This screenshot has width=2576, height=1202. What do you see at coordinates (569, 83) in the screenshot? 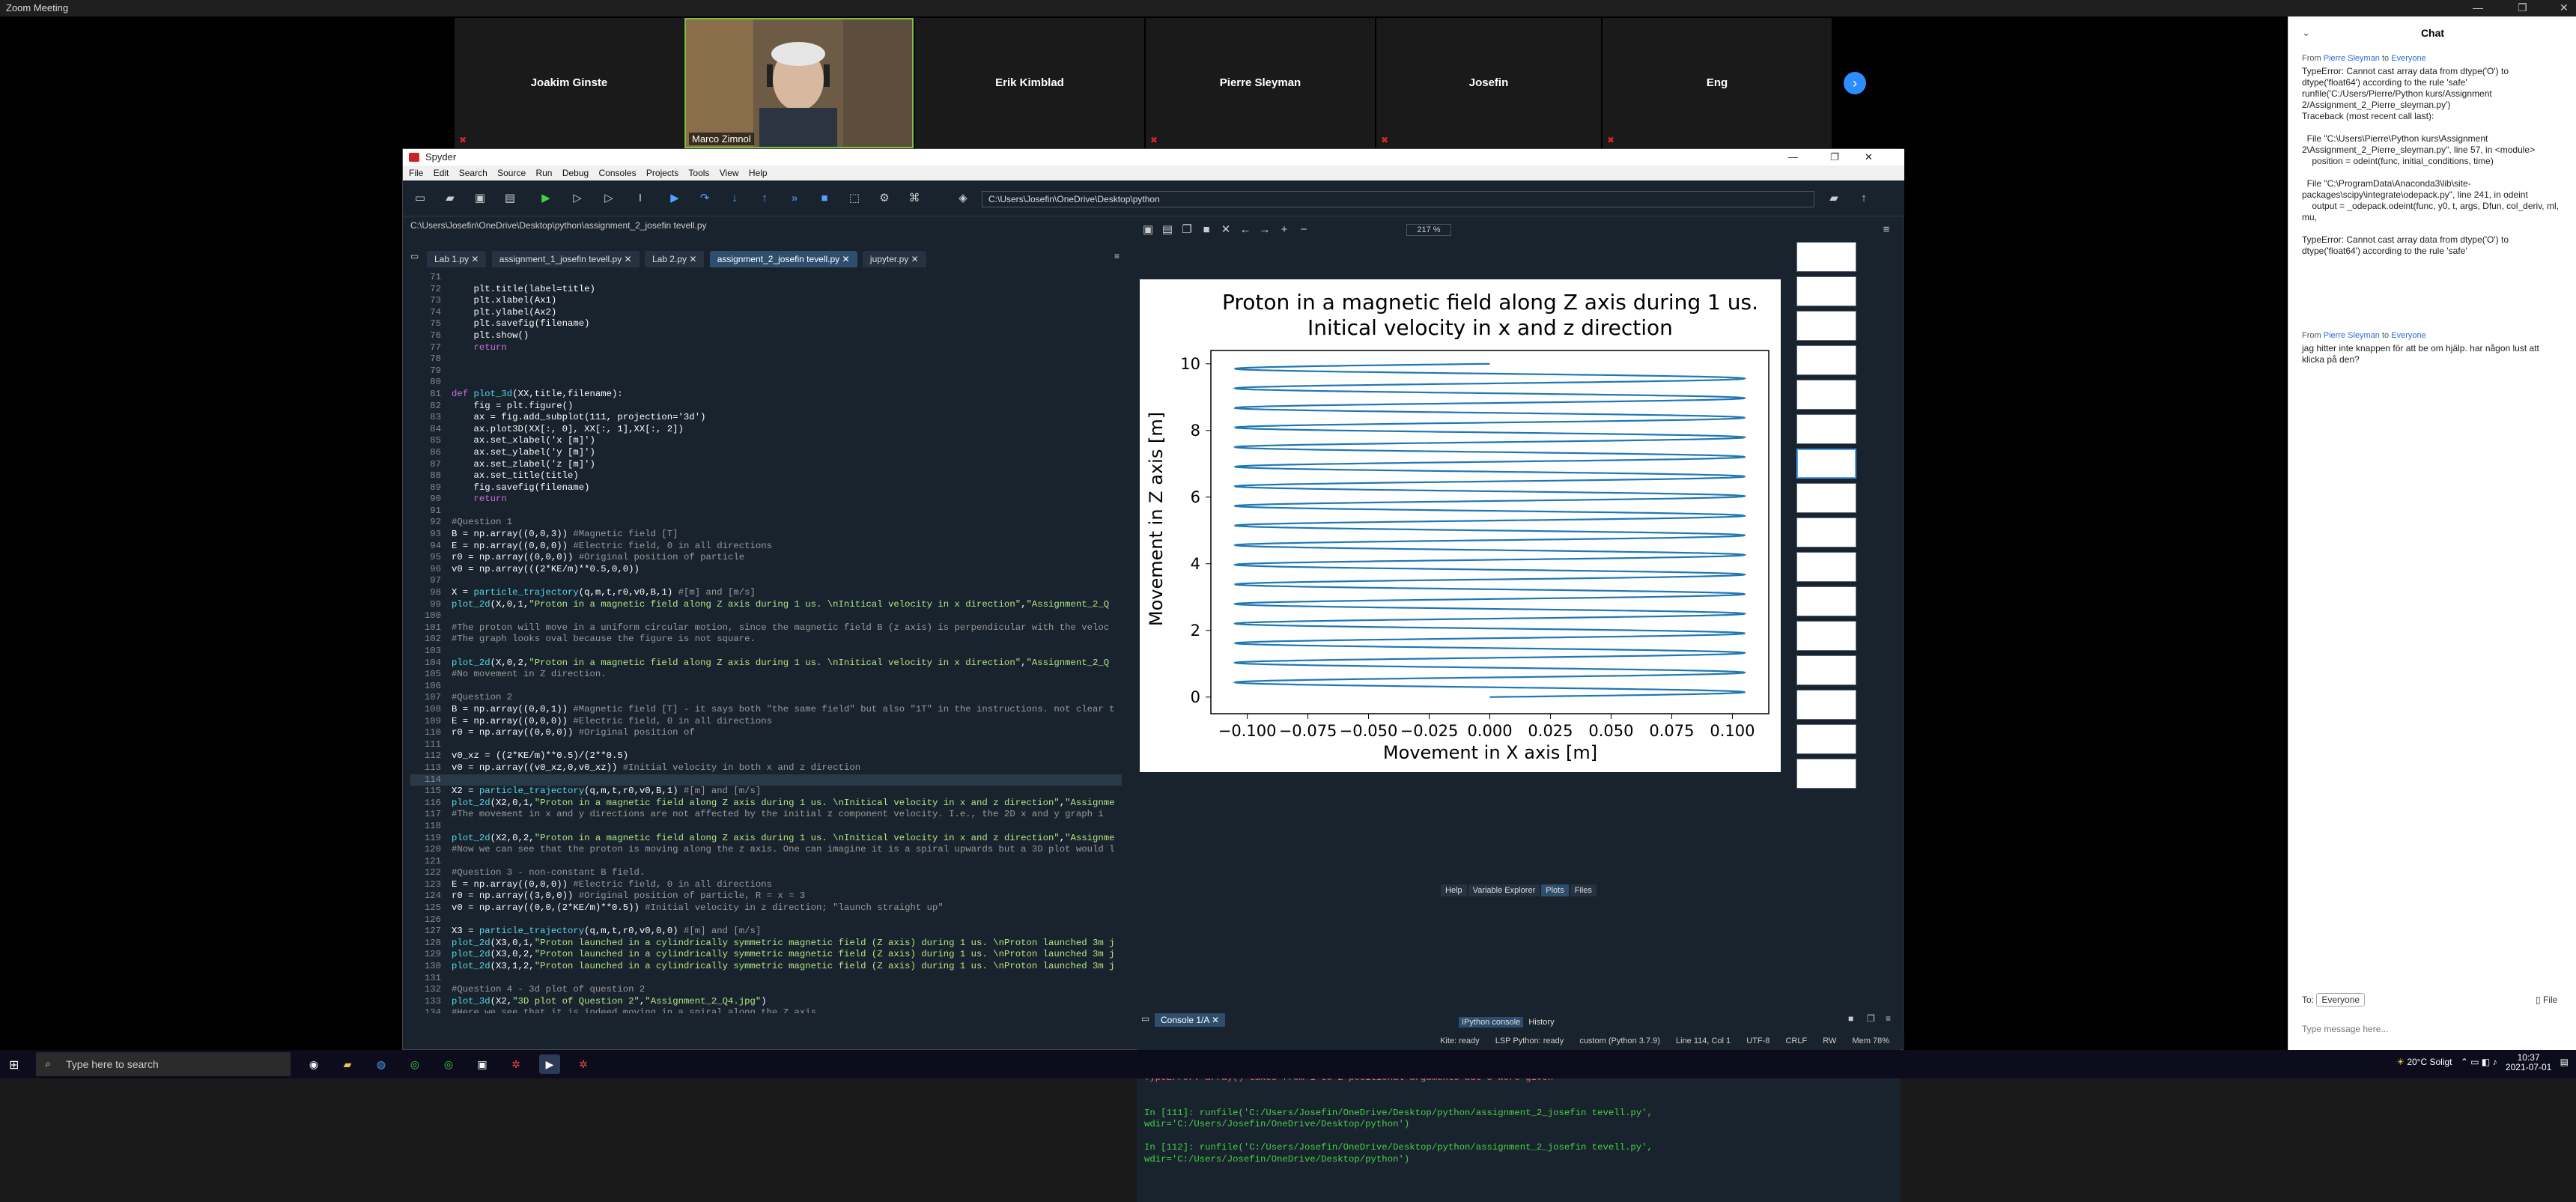
I see `participant-tile: Joakim Ginste ✖` at bounding box center [569, 83].